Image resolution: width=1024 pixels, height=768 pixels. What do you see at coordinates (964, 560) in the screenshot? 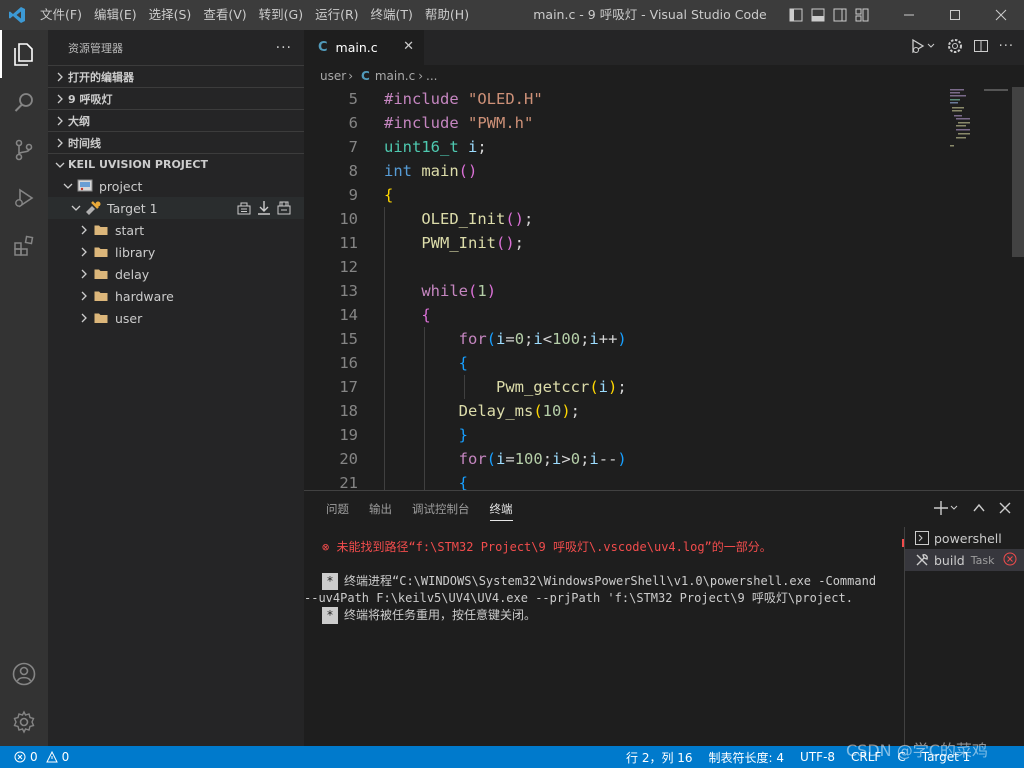
I see `terminal-item-build: build Task` at bounding box center [964, 560].